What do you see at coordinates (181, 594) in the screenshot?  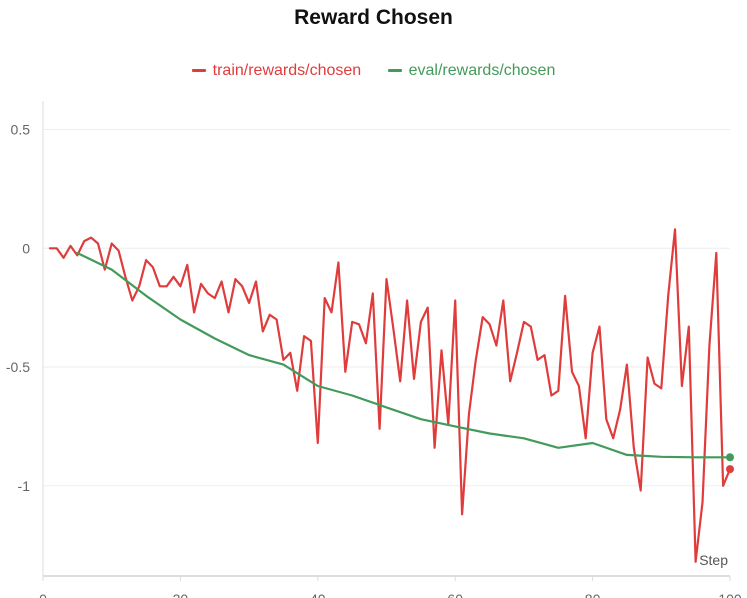 I see `x-tick-label: 20` at bounding box center [181, 594].